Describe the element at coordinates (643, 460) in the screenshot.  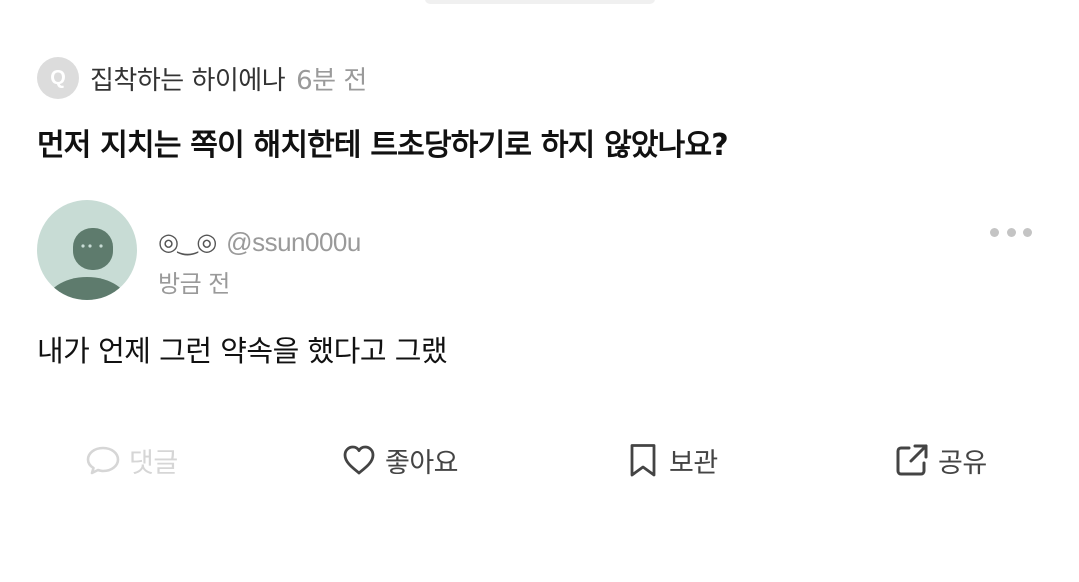
I see `bookmark-icon` at that location.